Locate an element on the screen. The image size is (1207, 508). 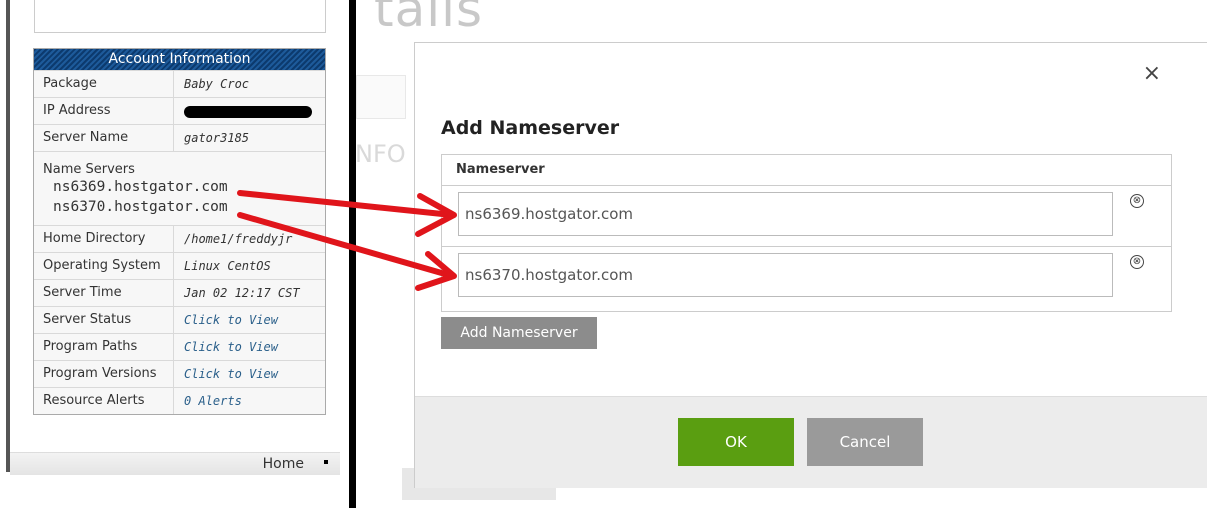
arrow-2-shaft is located at coordinates (346, 245).